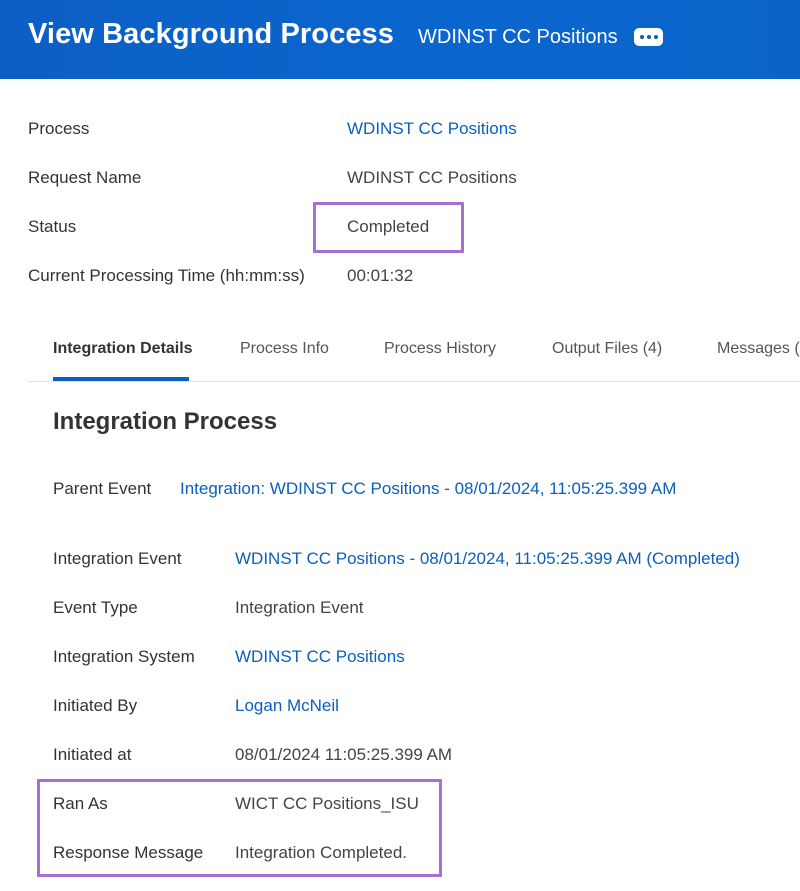 The image size is (800, 891). I want to click on request-name-label: Request Name, so click(85, 177).